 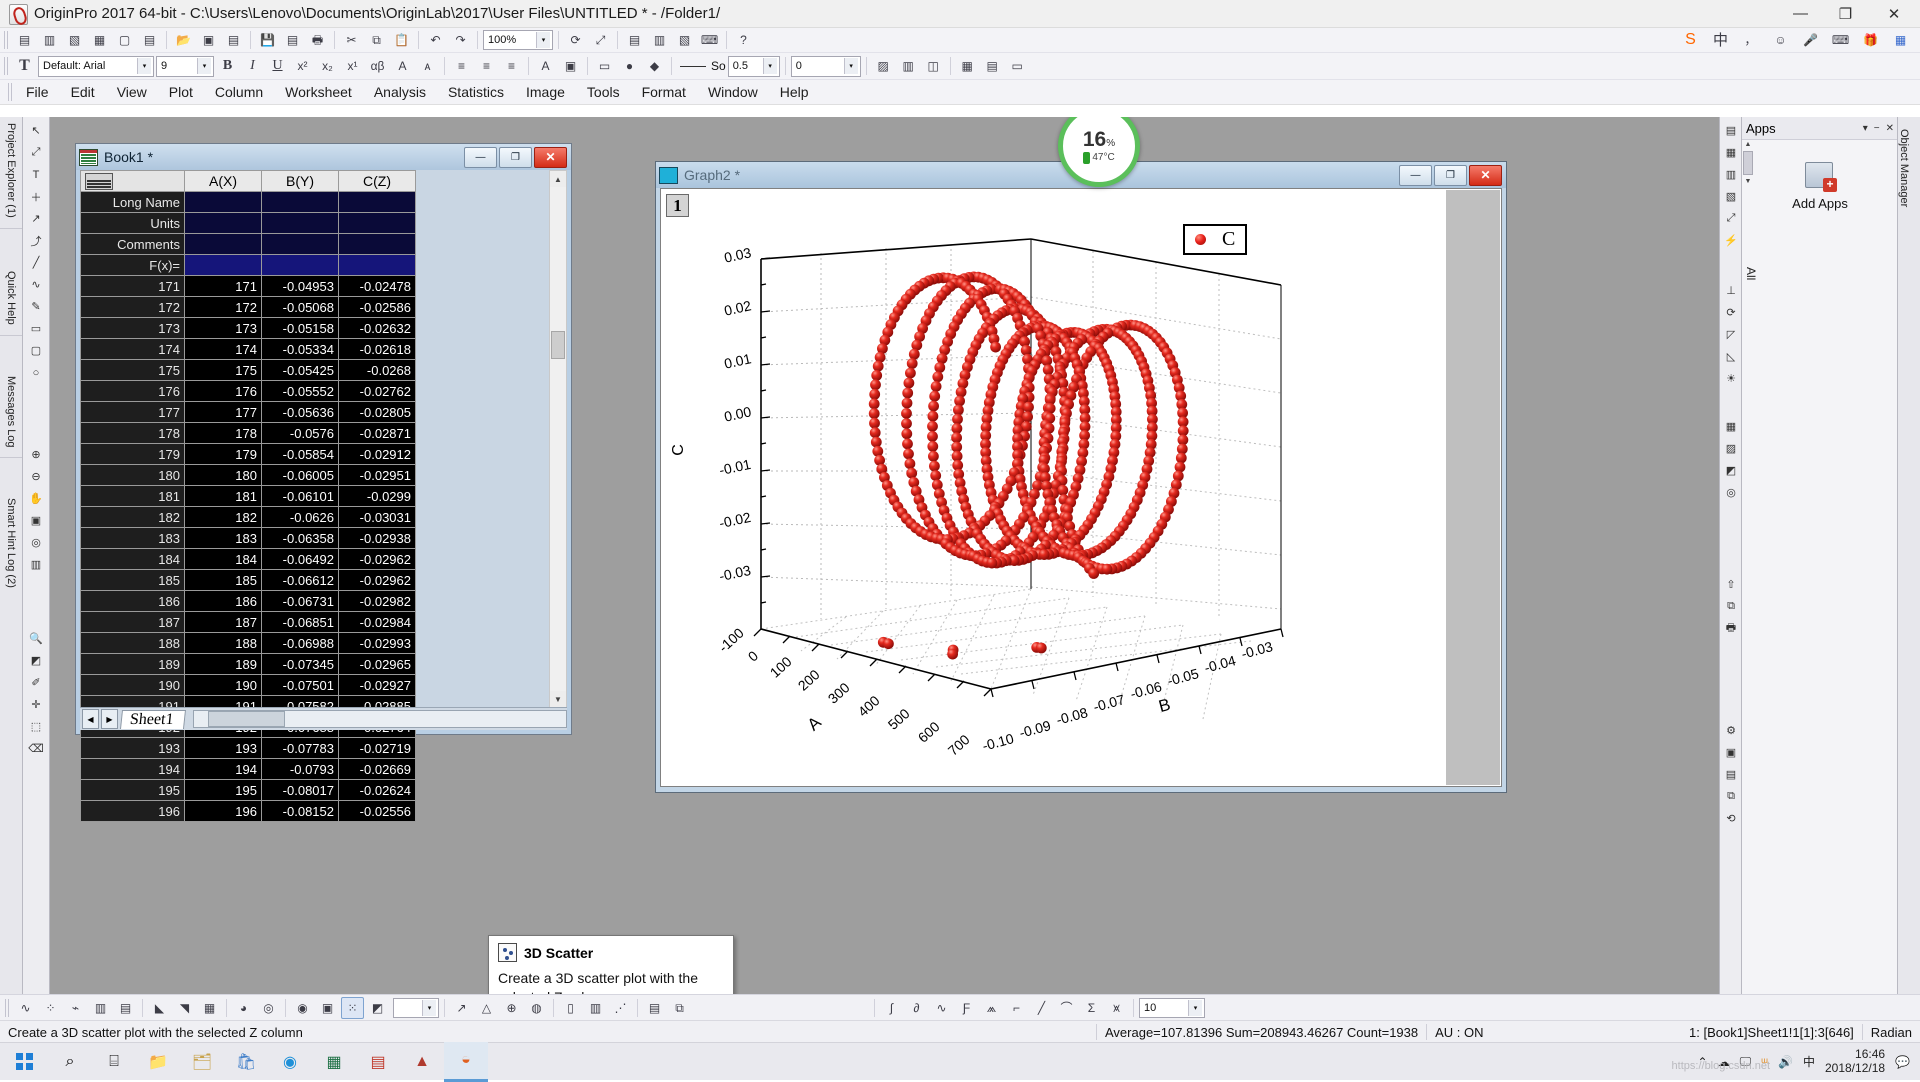 I want to click on cell-a: 176, so click(x=223, y=391).